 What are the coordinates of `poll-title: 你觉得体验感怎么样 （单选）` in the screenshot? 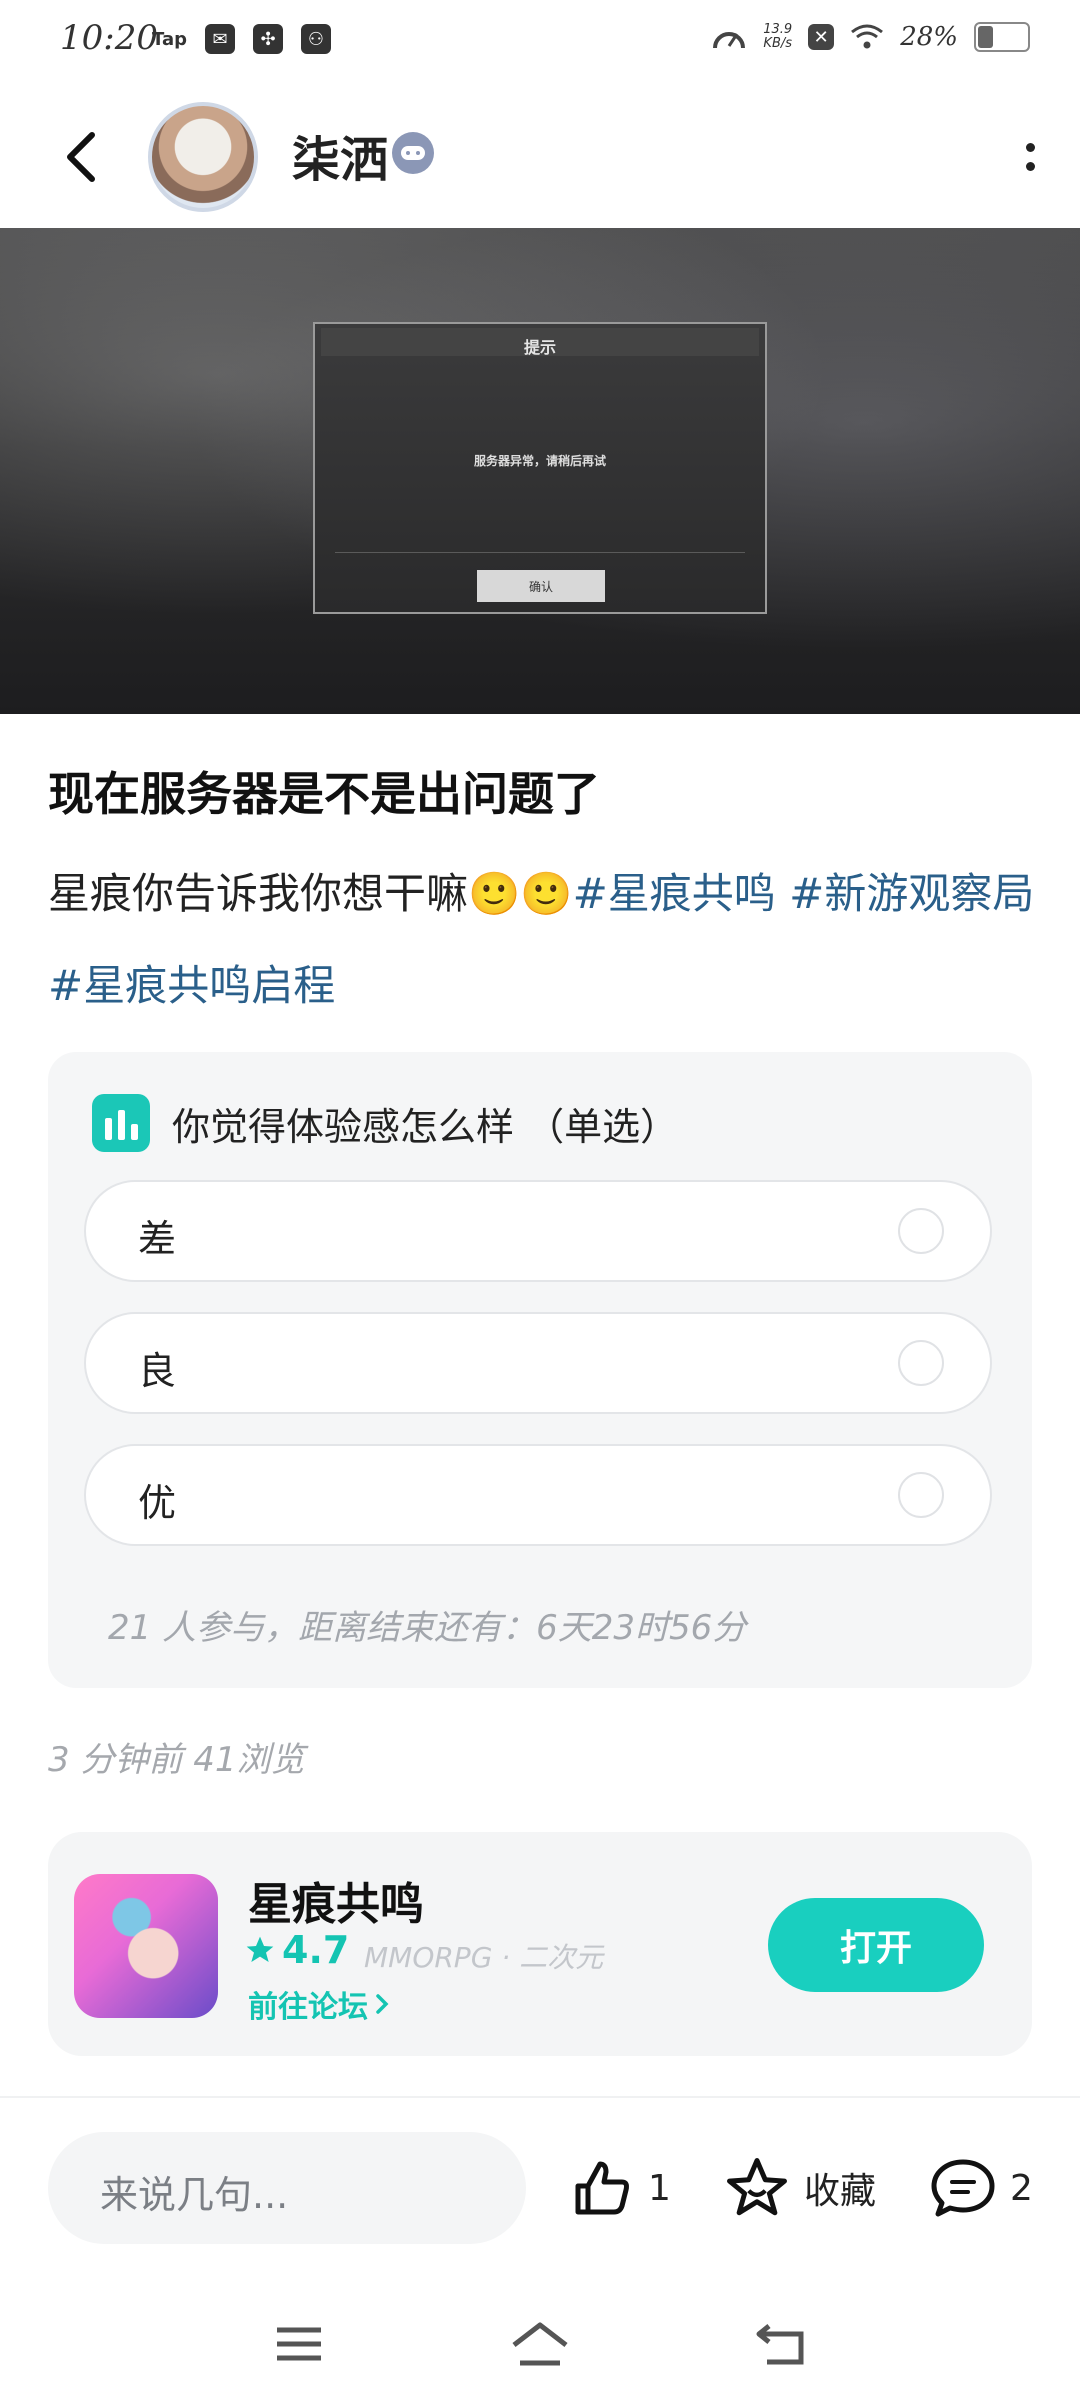 It's located at (425, 1127).